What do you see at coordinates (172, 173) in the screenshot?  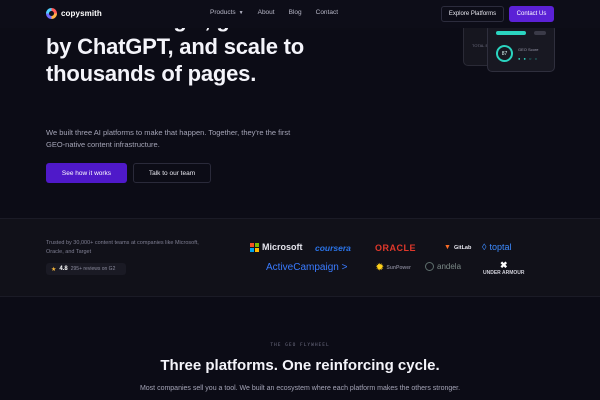 I see `talk-to-team-button: Talk to our team` at bounding box center [172, 173].